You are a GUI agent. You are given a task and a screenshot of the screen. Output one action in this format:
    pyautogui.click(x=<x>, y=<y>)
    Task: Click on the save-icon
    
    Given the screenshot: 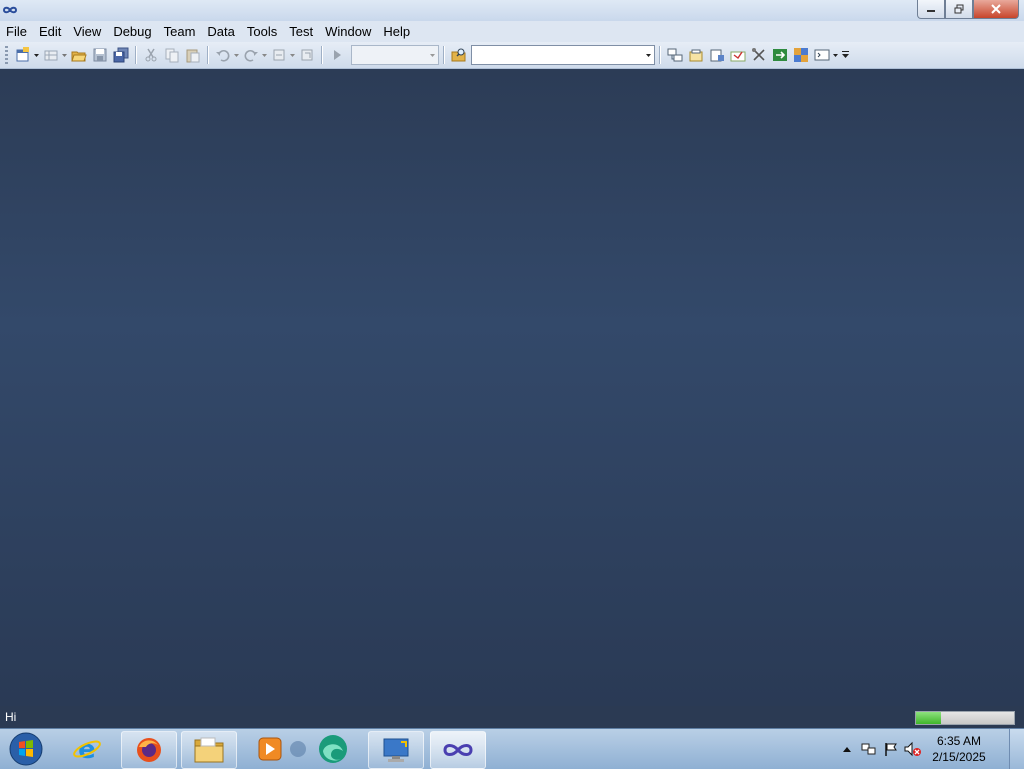 What is the action you would take?
    pyautogui.click(x=99, y=55)
    